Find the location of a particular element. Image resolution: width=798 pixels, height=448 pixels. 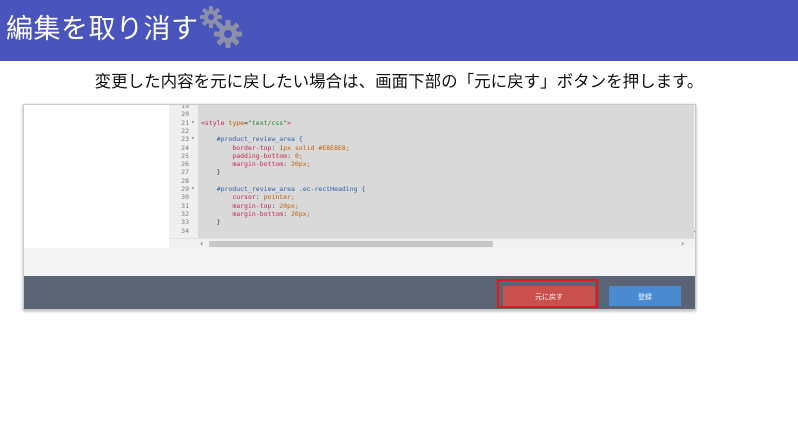

line-number: 29 is located at coordinates (185, 189).